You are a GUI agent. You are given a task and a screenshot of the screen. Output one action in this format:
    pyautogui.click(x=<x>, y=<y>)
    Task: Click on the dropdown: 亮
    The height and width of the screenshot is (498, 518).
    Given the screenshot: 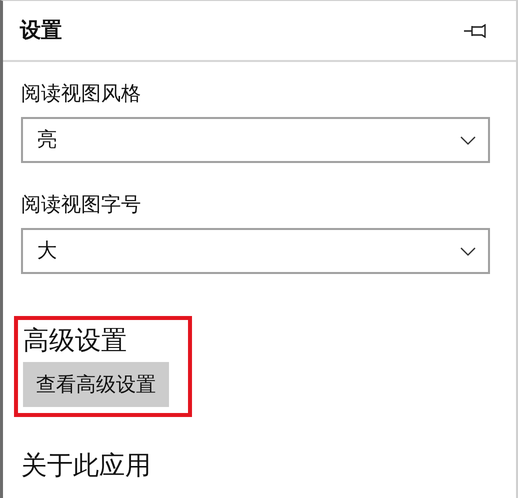 What is the action you would take?
    pyautogui.click(x=255, y=140)
    